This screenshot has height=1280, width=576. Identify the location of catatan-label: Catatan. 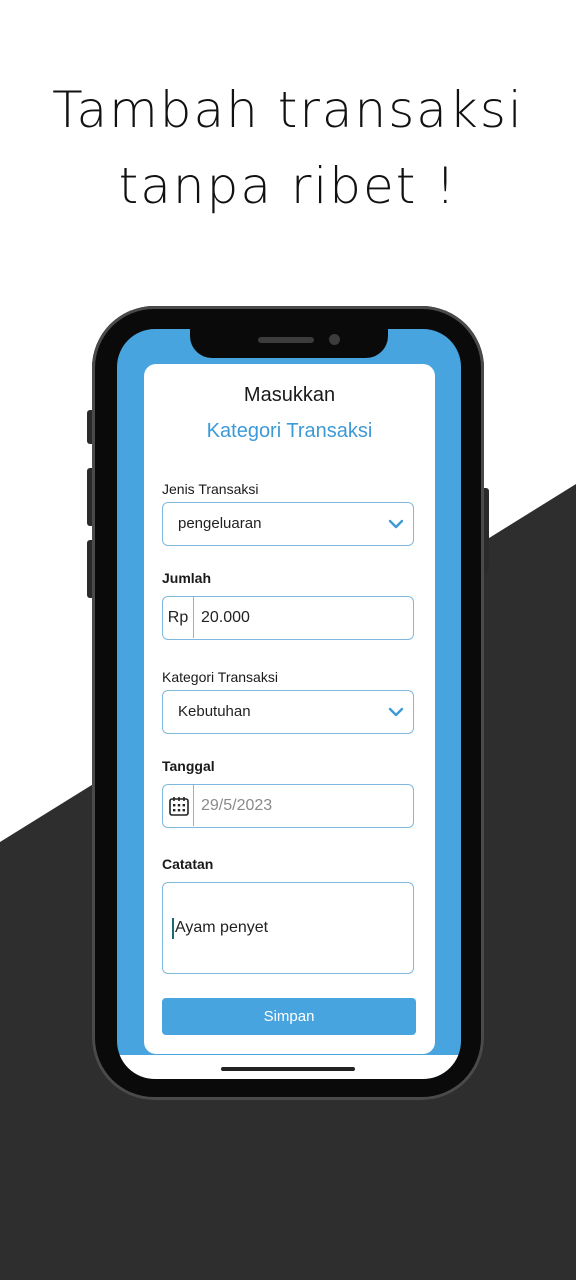
(188, 864).